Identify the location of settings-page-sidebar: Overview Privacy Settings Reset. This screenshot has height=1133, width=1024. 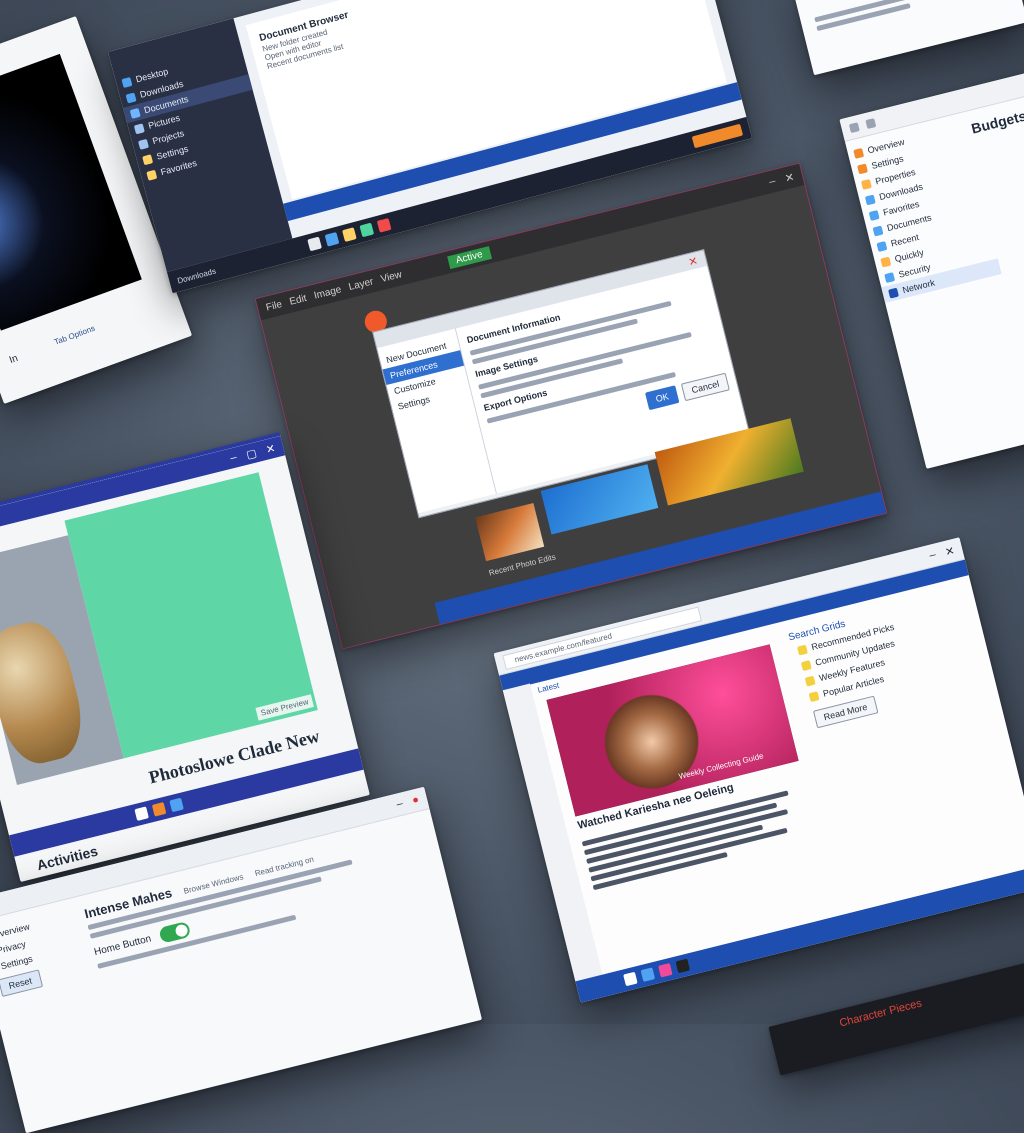
(40, 953).